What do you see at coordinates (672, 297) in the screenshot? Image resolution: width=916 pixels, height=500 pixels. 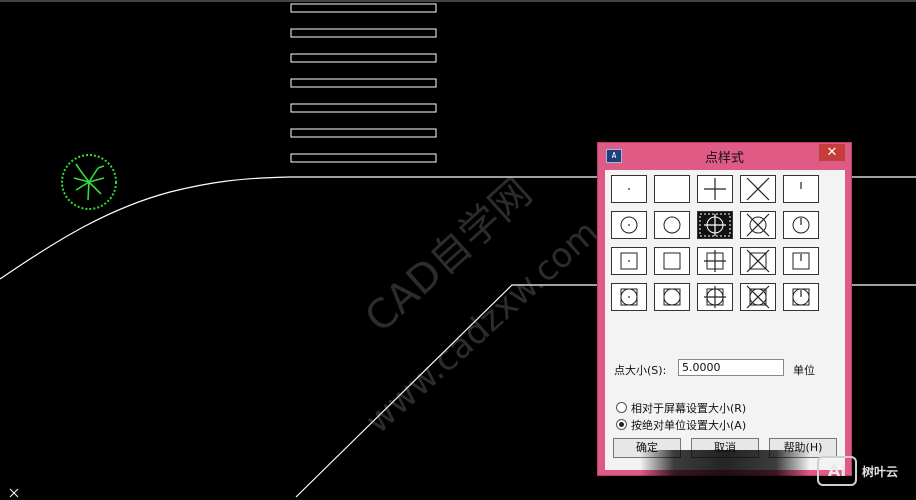 I see `point-style-square-circle` at bounding box center [672, 297].